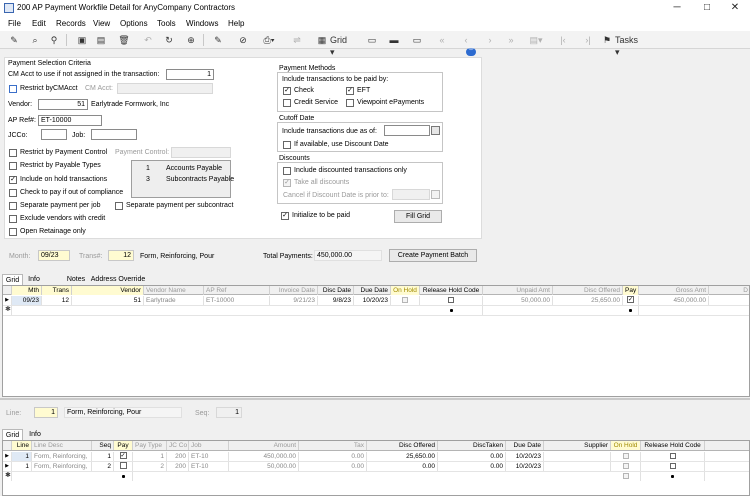  What do you see at coordinates (287, 145) in the screenshot?
I see `use-discount-date-checkbox` at bounding box center [287, 145].